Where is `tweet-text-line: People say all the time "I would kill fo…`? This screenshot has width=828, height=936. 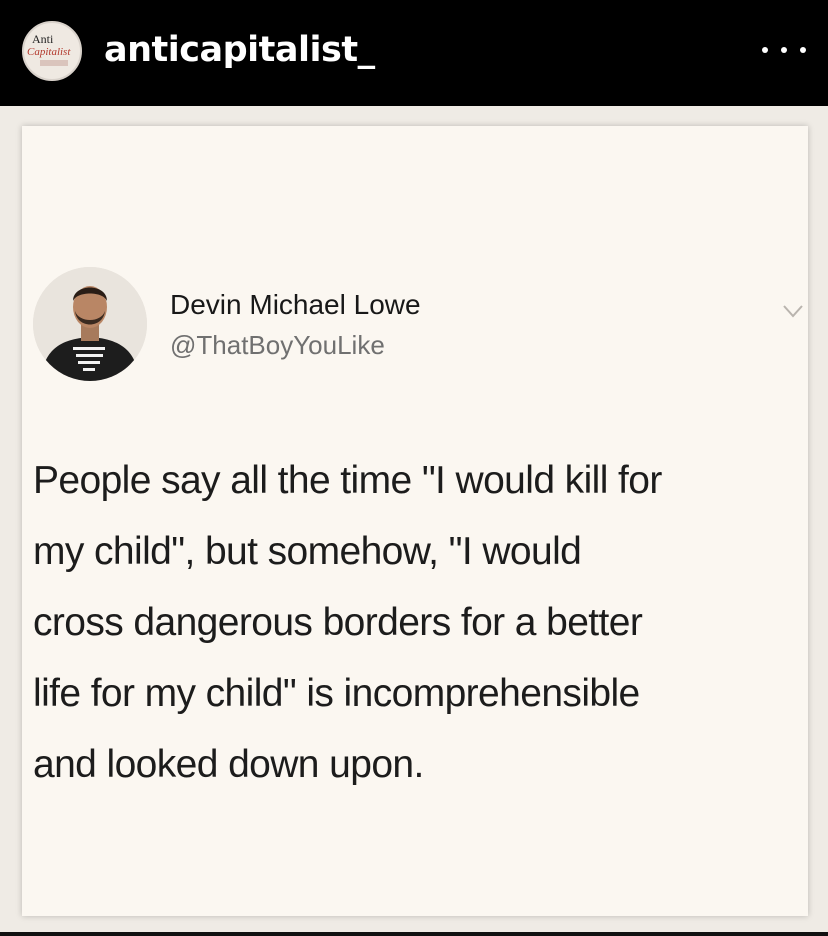 tweet-text-line: People say all the time "I would kill fo… is located at coordinates (347, 480).